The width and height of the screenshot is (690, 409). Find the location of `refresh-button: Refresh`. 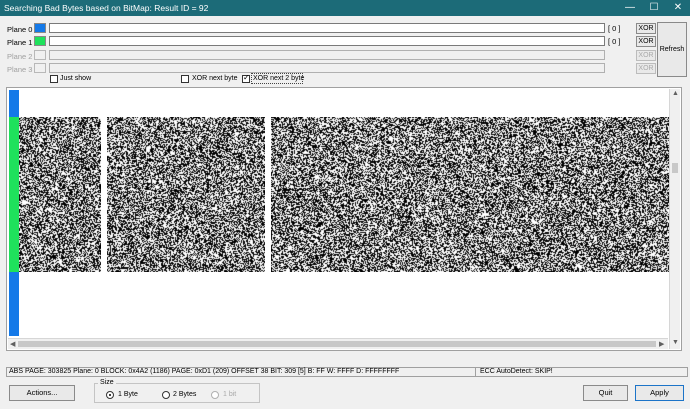

refresh-button: Refresh is located at coordinates (672, 49).